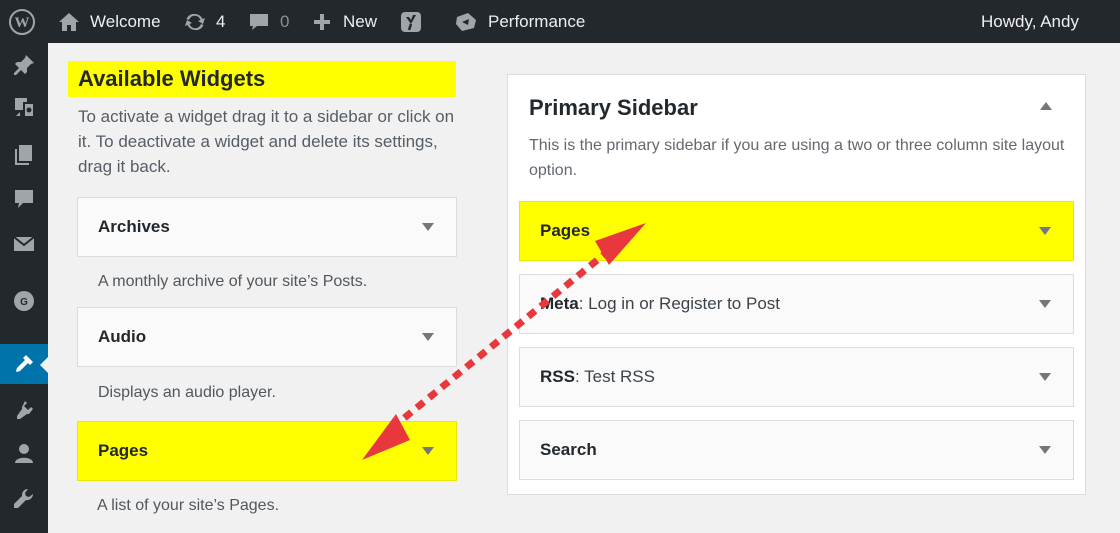 The height and width of the screenshot is (533, 1120). What do you see at coordinates (24, 199) in the screenshot?
I see `comments-icon` at bounding box center [24, 199].